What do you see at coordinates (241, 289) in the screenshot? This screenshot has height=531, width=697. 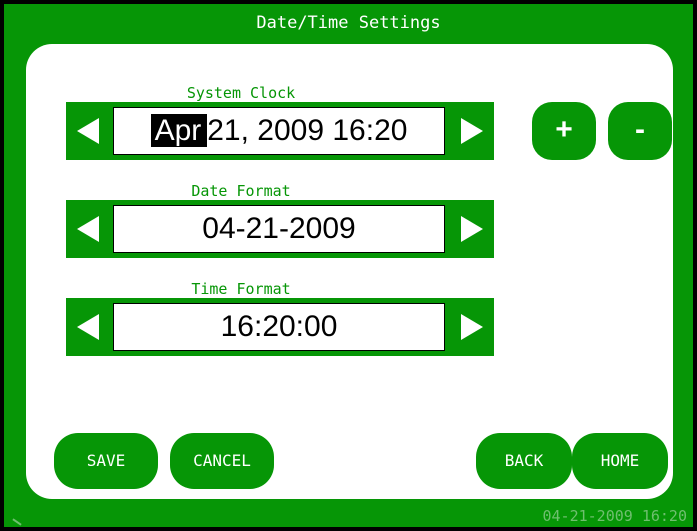 I see `time-format-label: Time Format` at bounding box center [241, 289].